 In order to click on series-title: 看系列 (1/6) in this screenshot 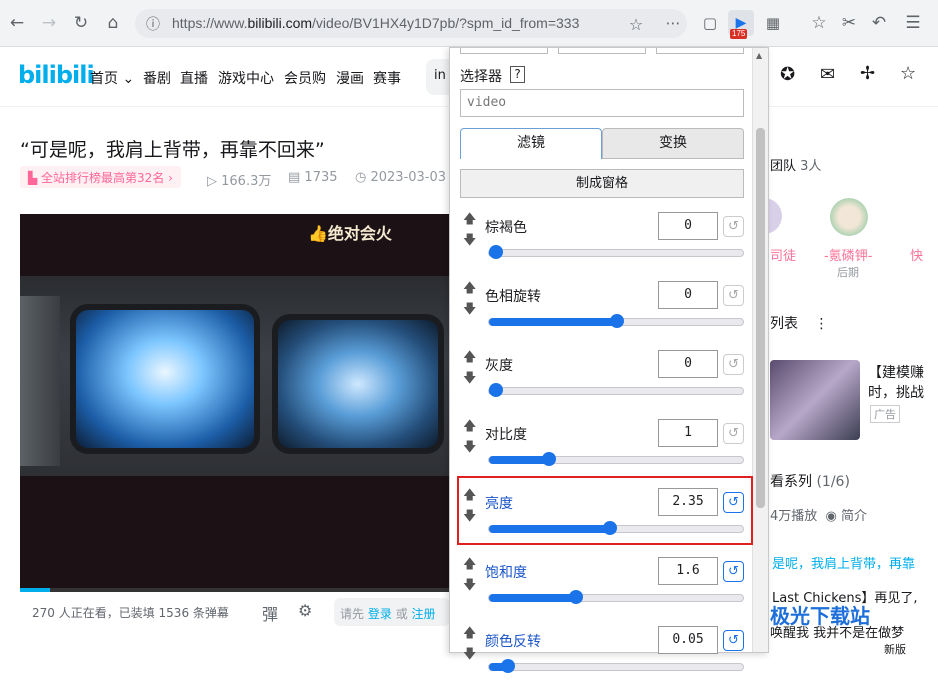, I will do `click(810, 482)`.